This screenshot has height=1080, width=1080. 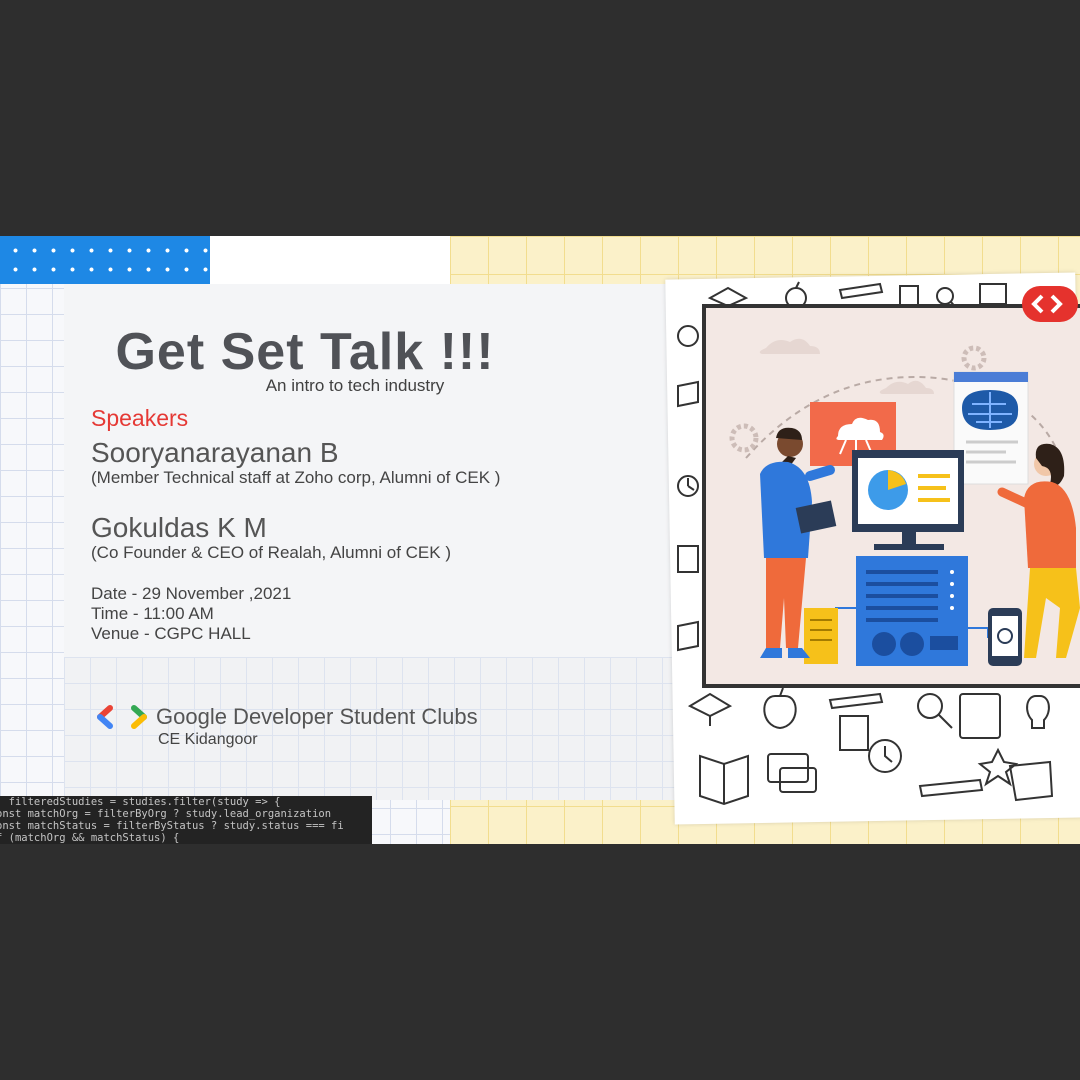 What do you see at coordinates (688, 488) in the screenshot?
I see `doodle-left-icons` at bounding box center [688, 488].